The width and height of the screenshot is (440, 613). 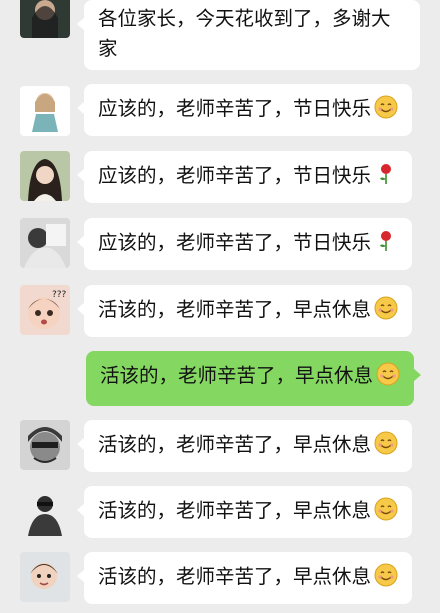 I want to click on message-text: 各位家长，今天花收到了，多谢大, so click(x=244, y=18).